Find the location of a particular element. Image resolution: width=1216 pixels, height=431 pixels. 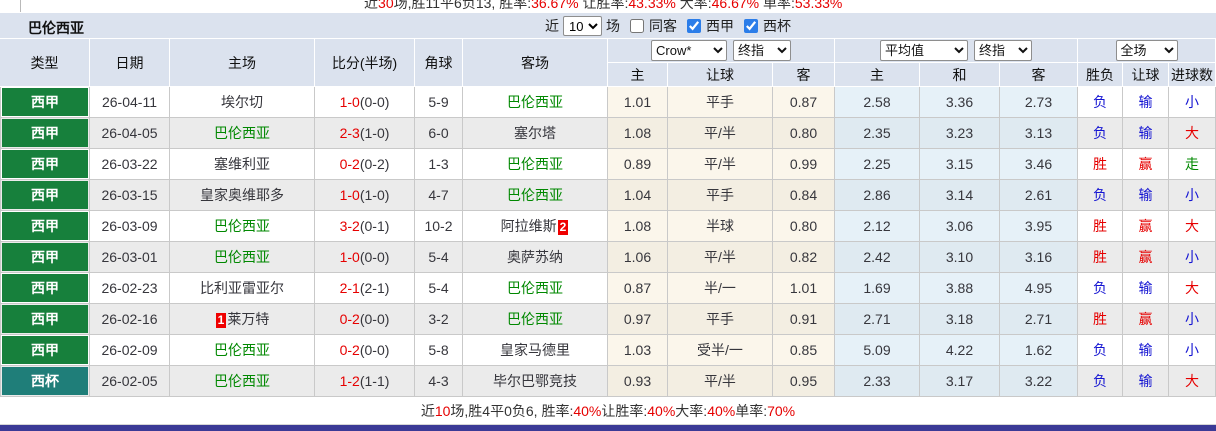

same-venue-checkbox is located at coordinates (637, 26).